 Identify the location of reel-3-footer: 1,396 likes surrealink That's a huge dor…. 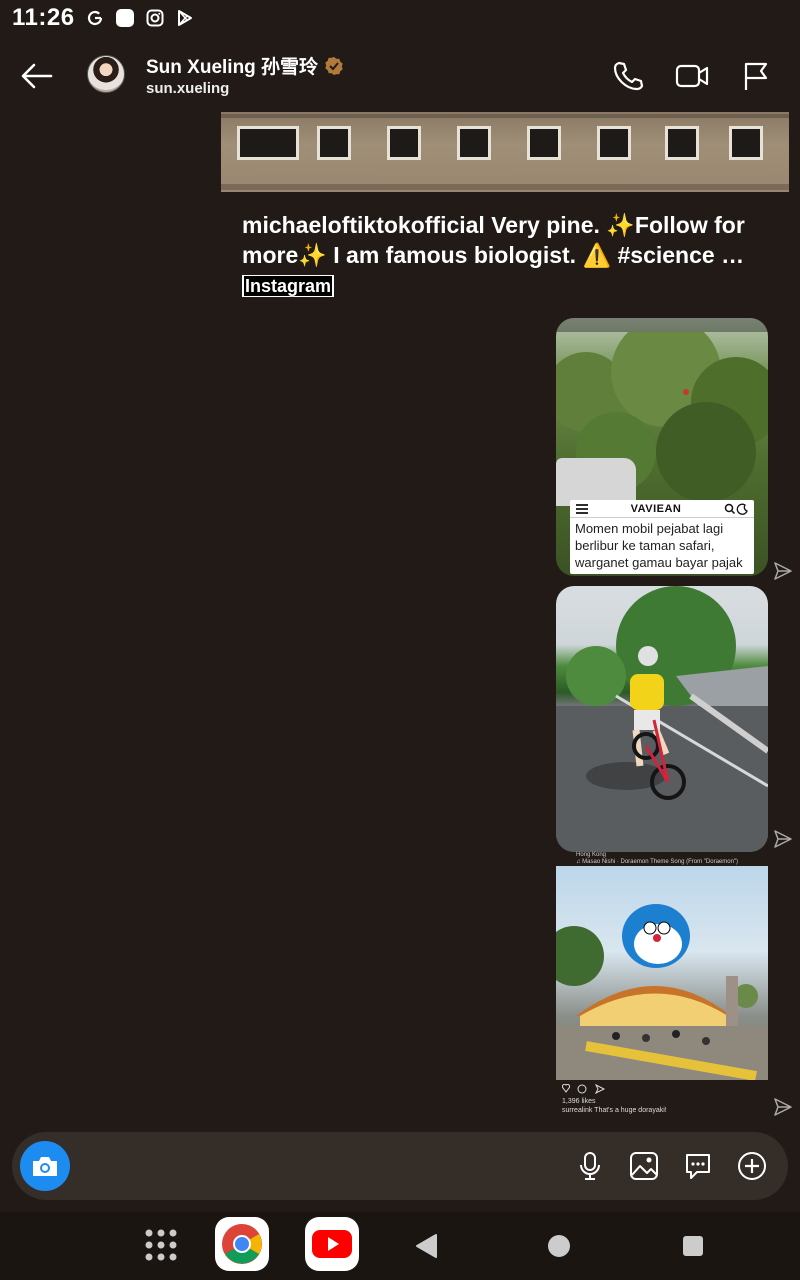
(662, 1103).